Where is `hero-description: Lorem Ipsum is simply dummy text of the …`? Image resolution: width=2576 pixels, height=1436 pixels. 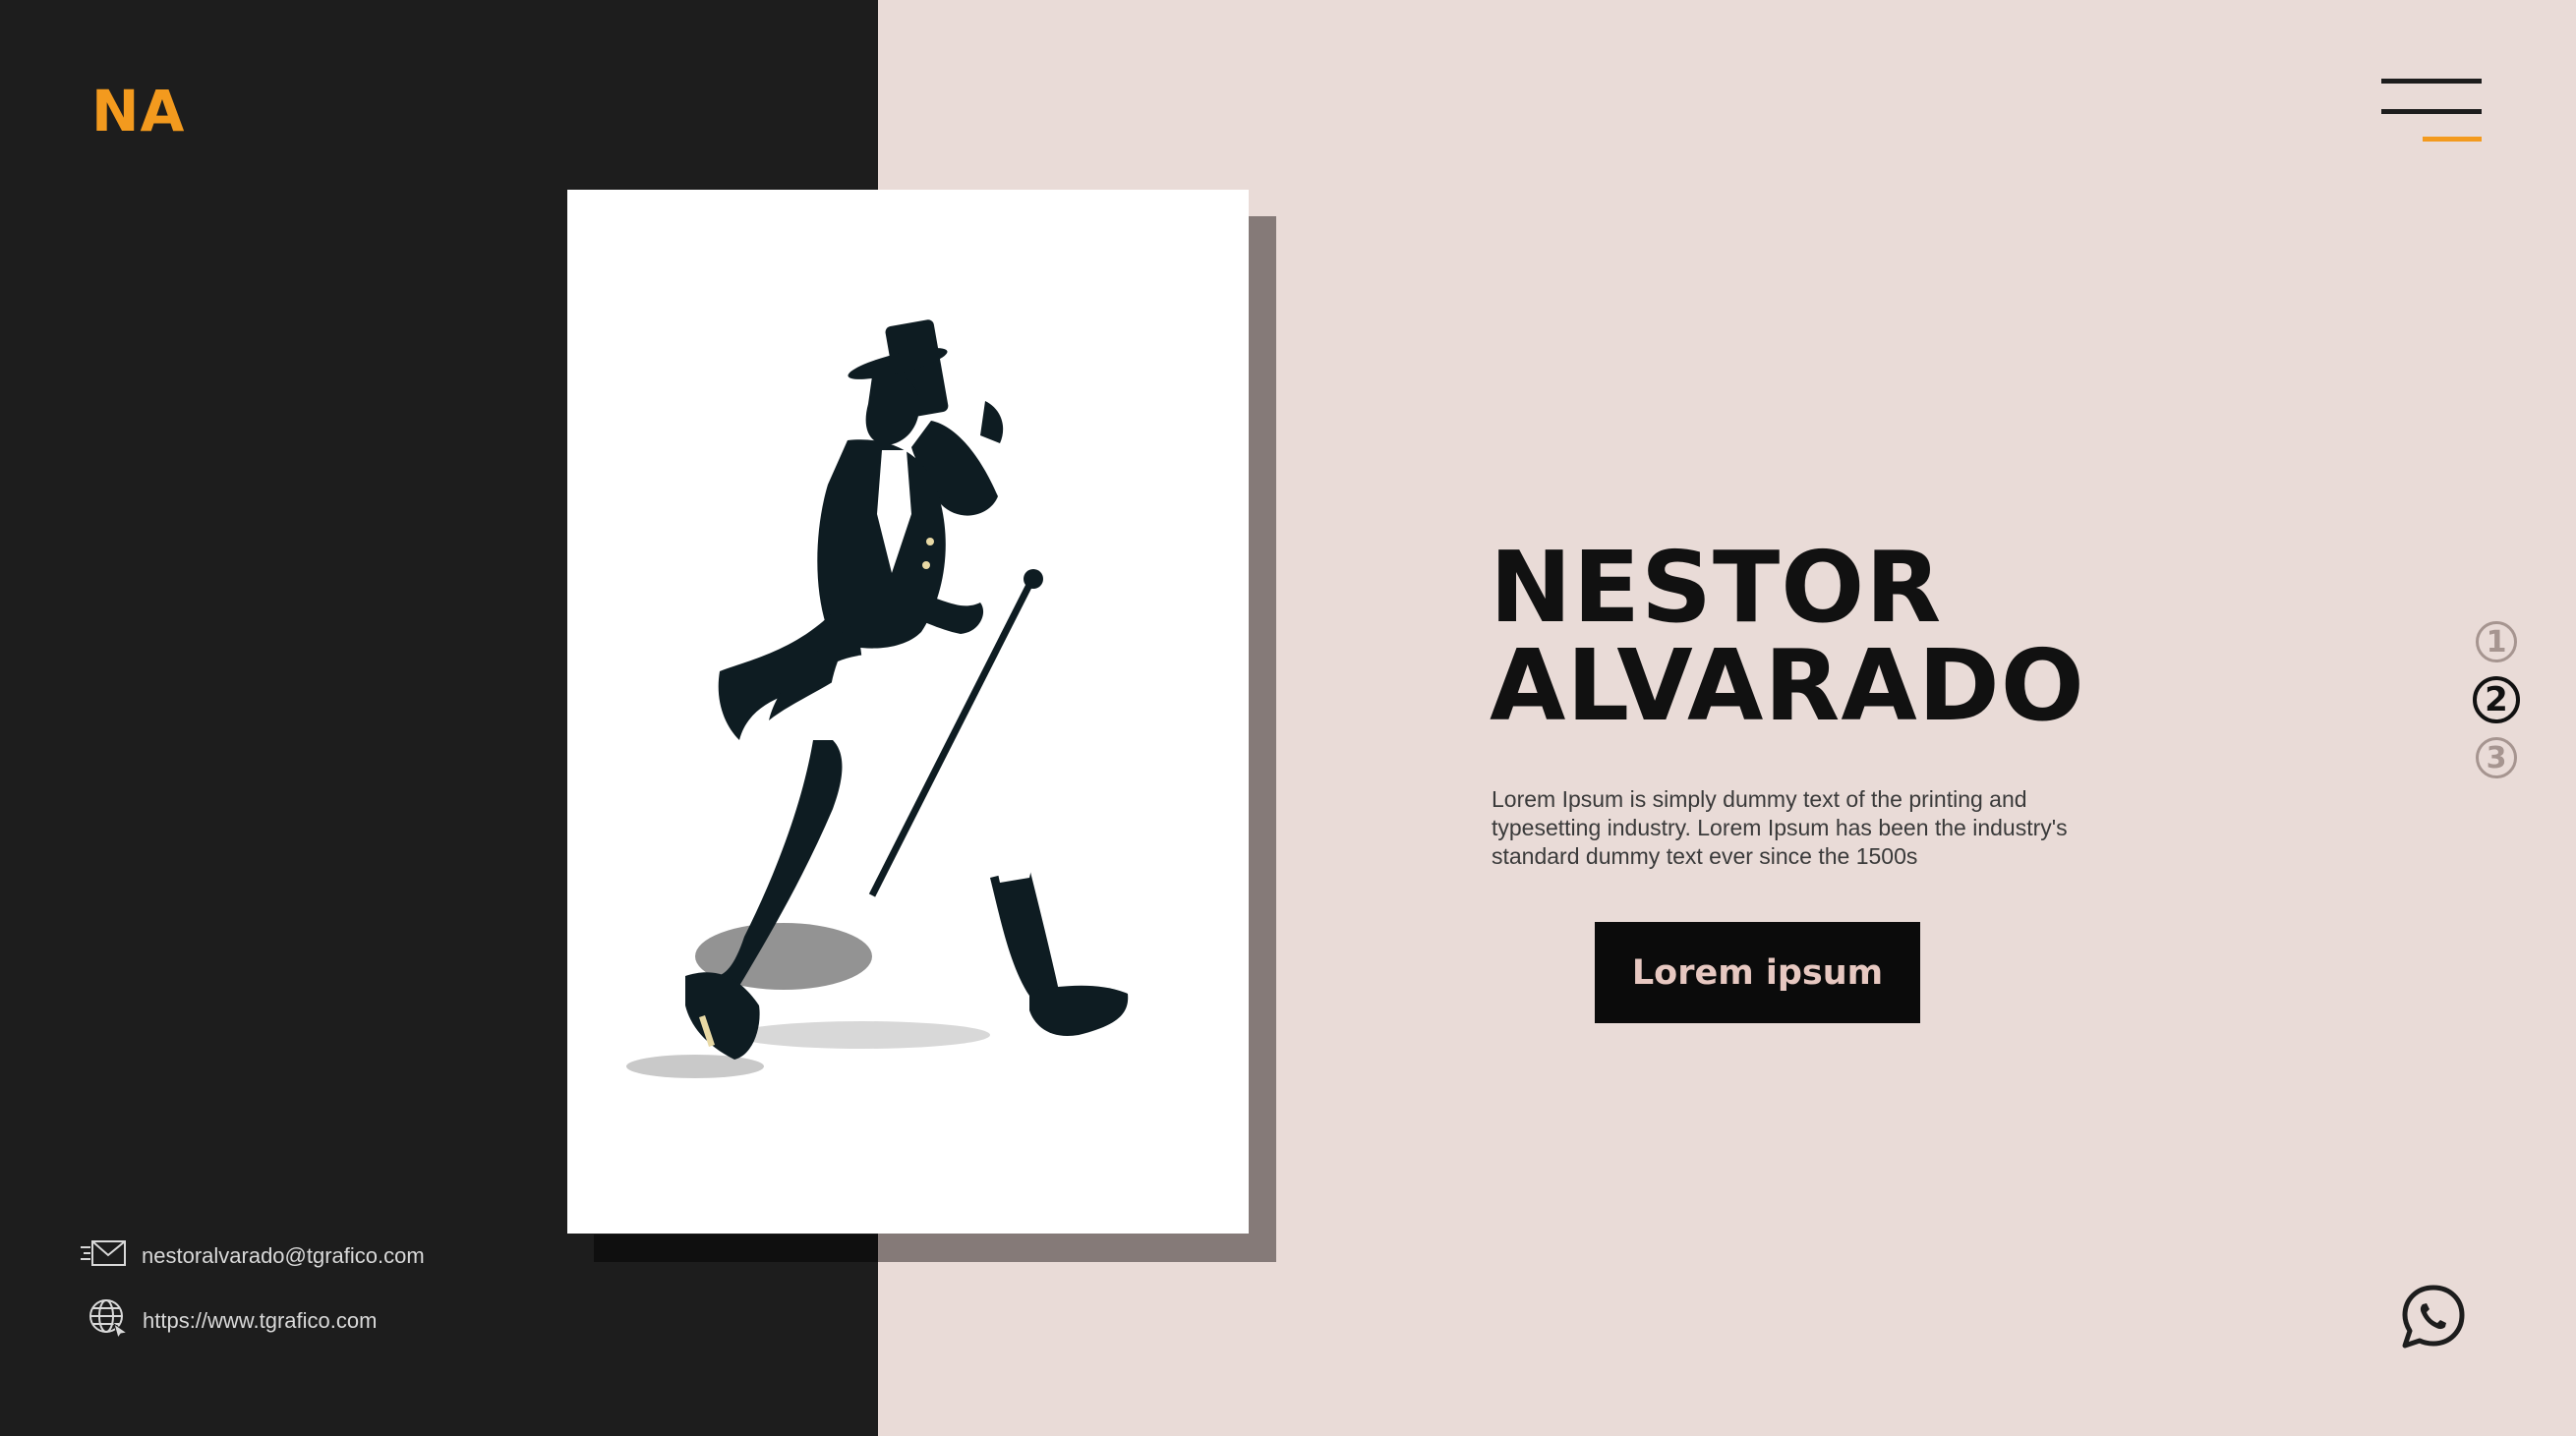
hero-description: Lorem Ipsum is simply dummy text of the … is located at coordinates (1780, 827).